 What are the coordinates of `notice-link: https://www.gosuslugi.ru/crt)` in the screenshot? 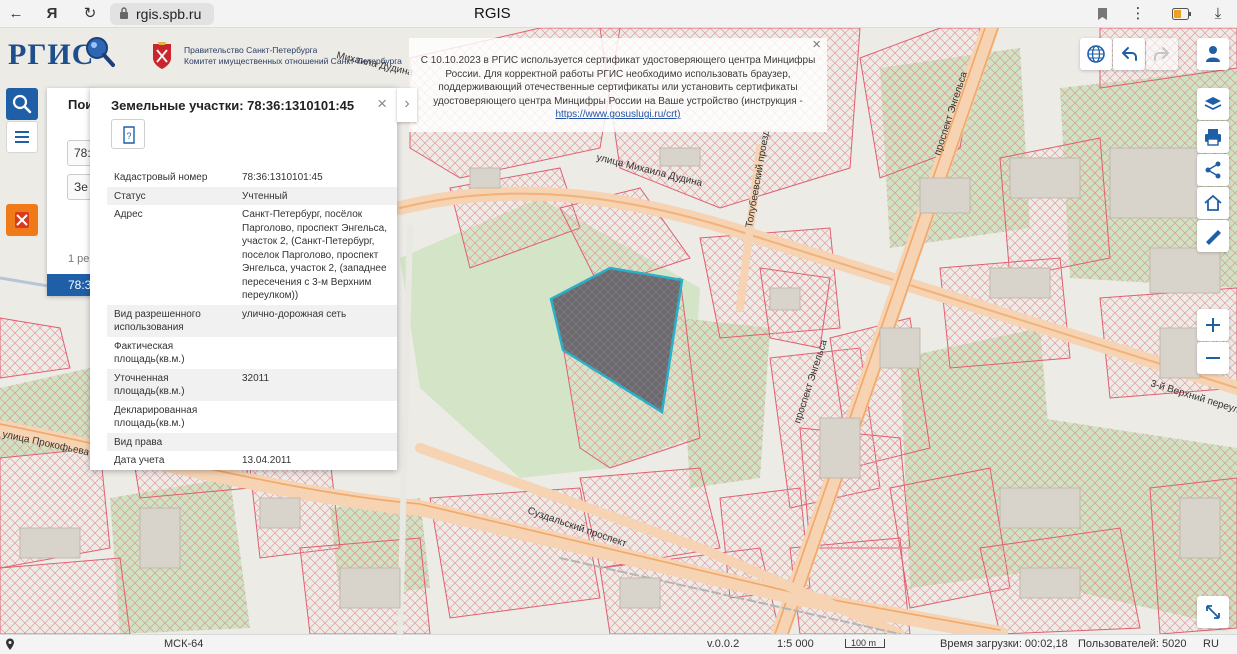 It's located at (617, 114).